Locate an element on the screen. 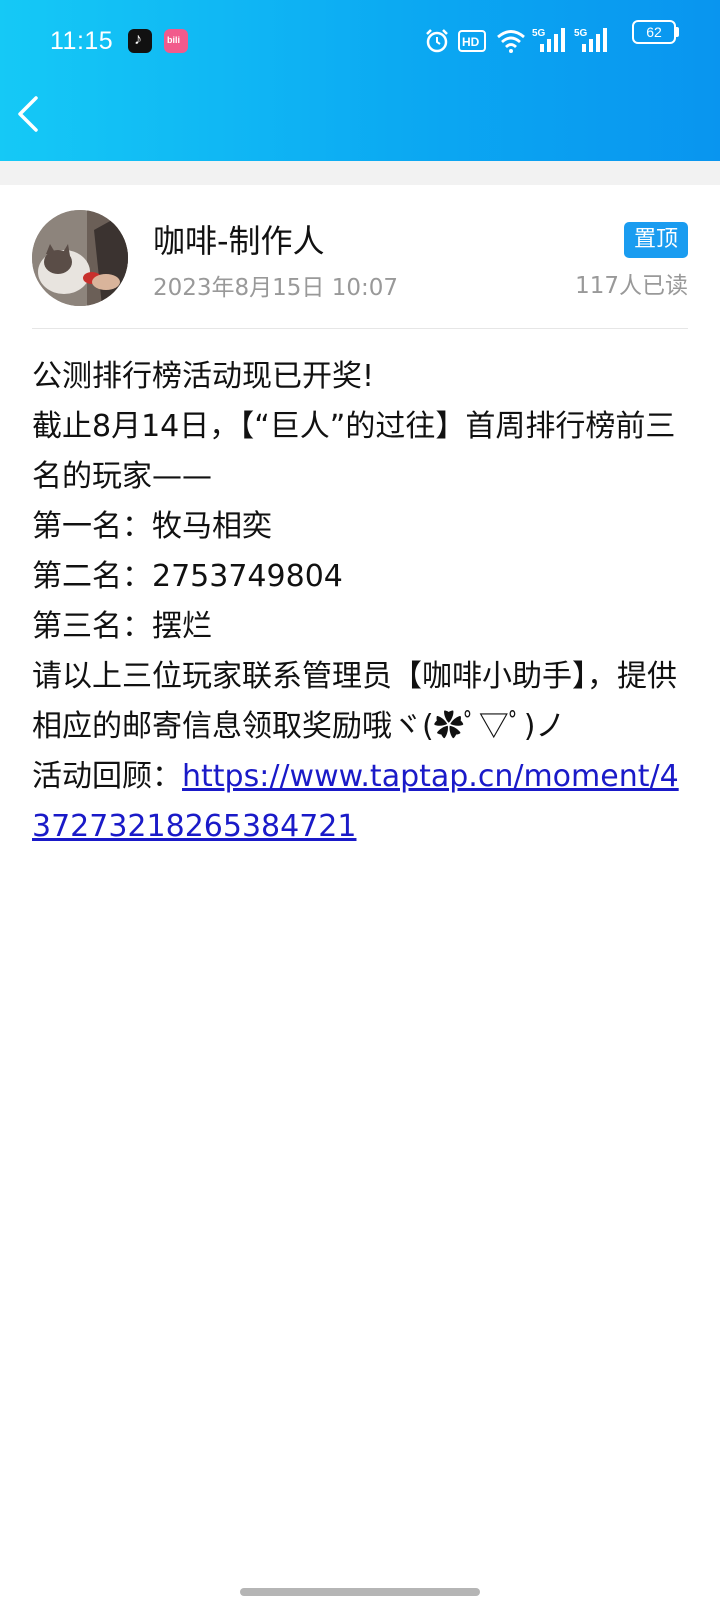 The image size is (720, 1608). battery-icon: 62 is located at coordinates (654, 32).